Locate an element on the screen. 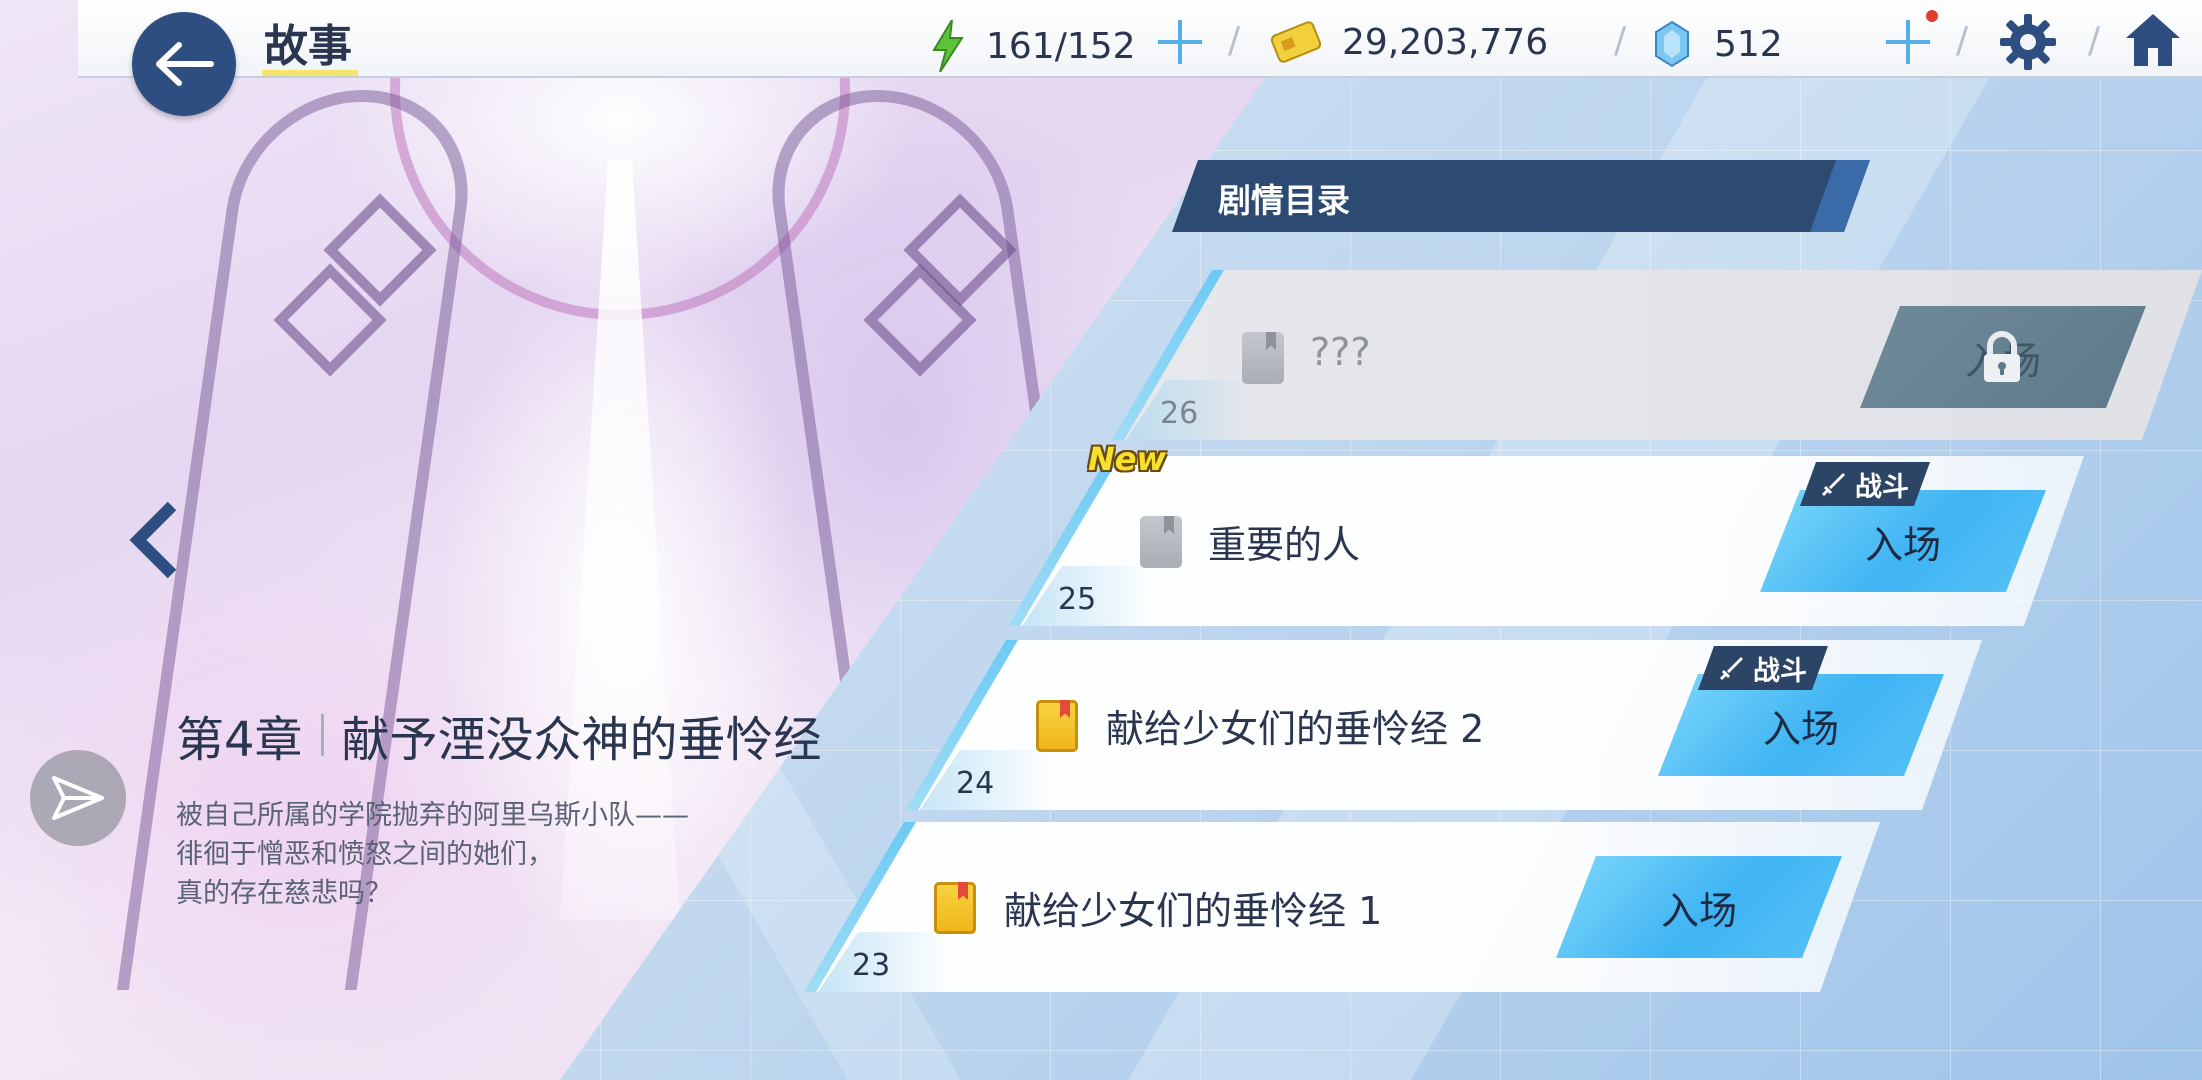  settings-button is located at coordinates (2028, 44).